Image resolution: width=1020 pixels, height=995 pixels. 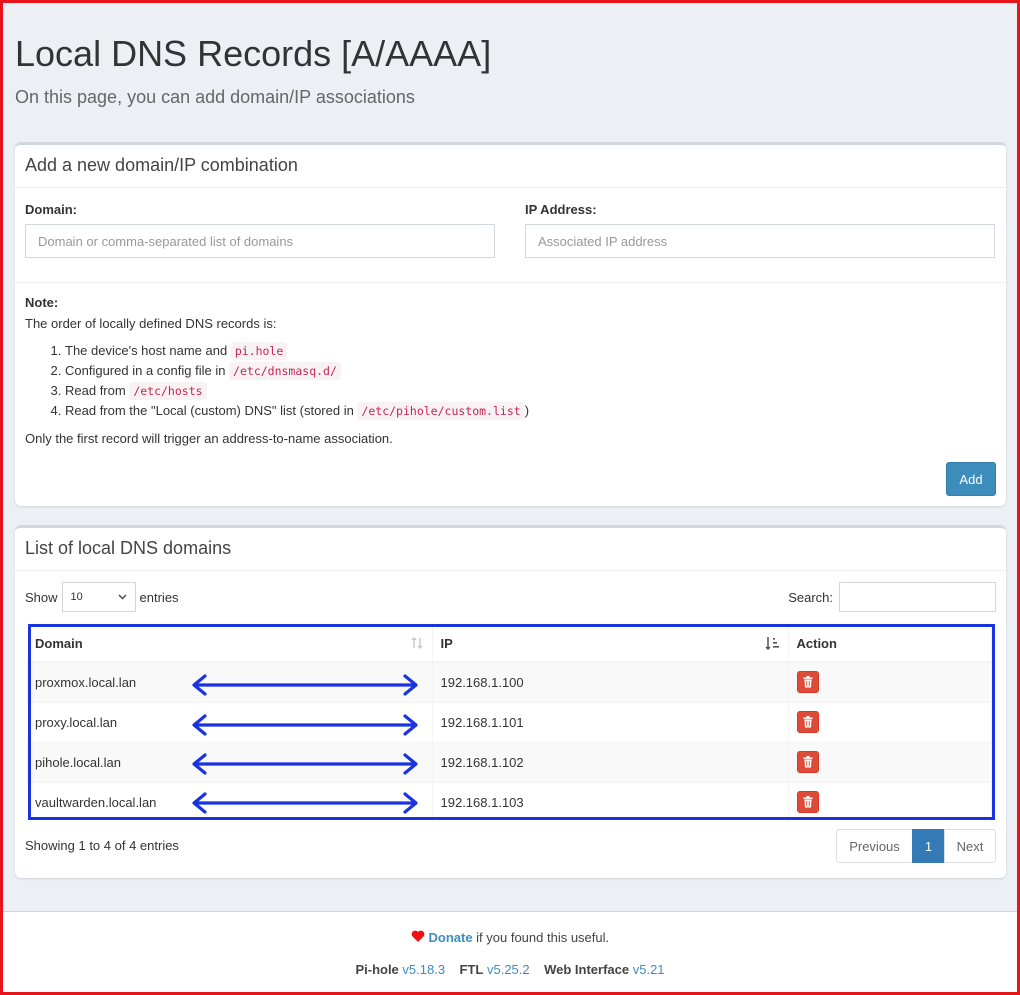 I want to click on donate-link: Donate, so click(x=450, y=937).